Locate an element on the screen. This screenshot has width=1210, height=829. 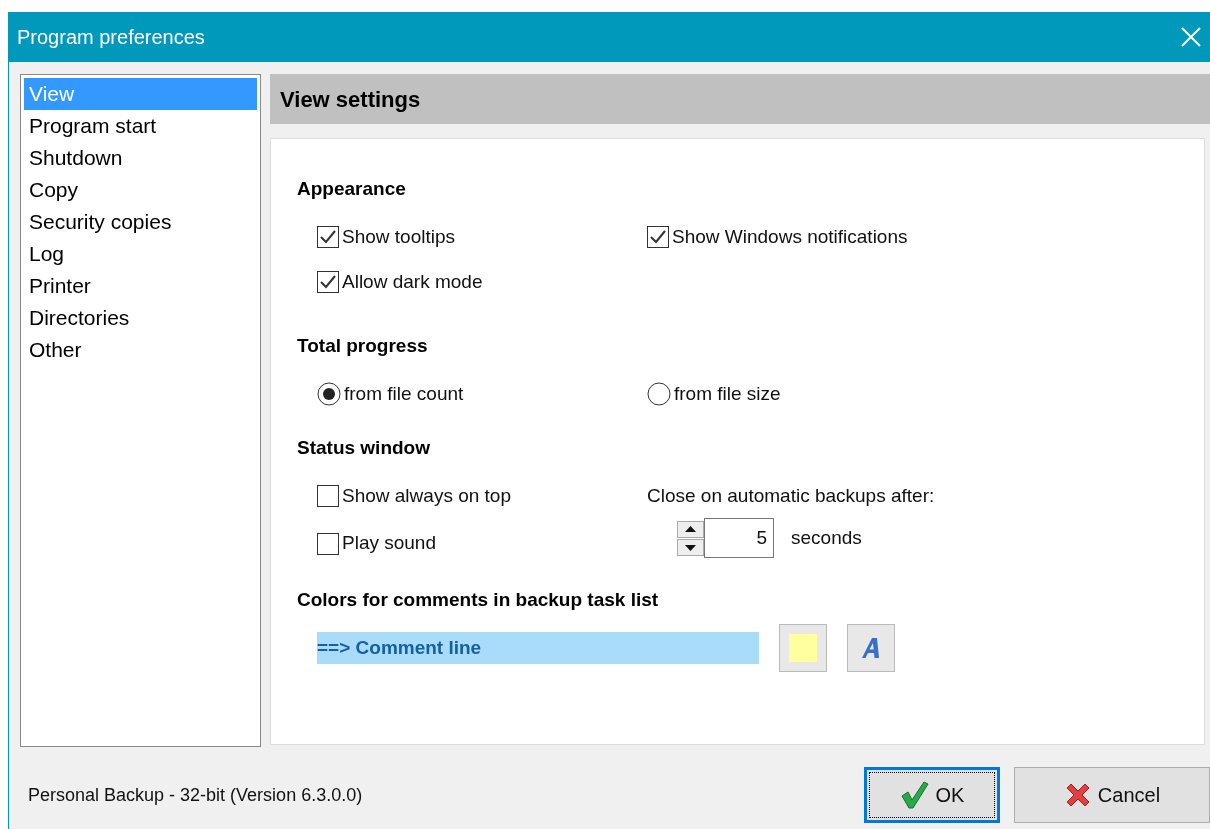
font-letter-icon is located at coordinates (871, 648).